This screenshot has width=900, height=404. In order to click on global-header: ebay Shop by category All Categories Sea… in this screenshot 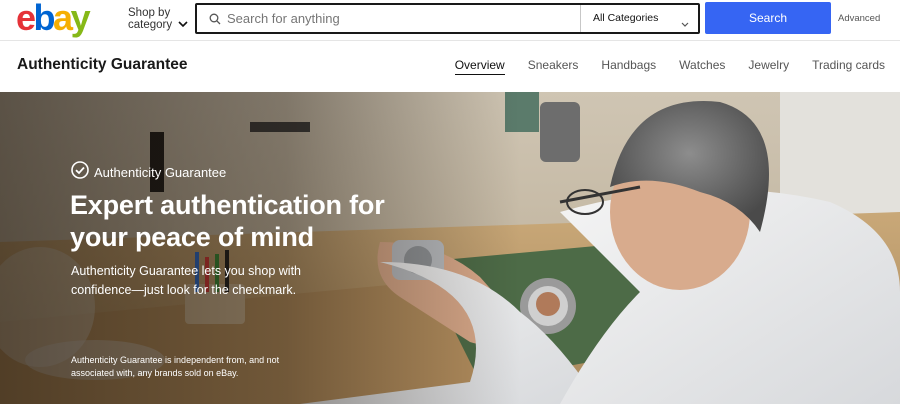, I will do `click(450, 20)`.